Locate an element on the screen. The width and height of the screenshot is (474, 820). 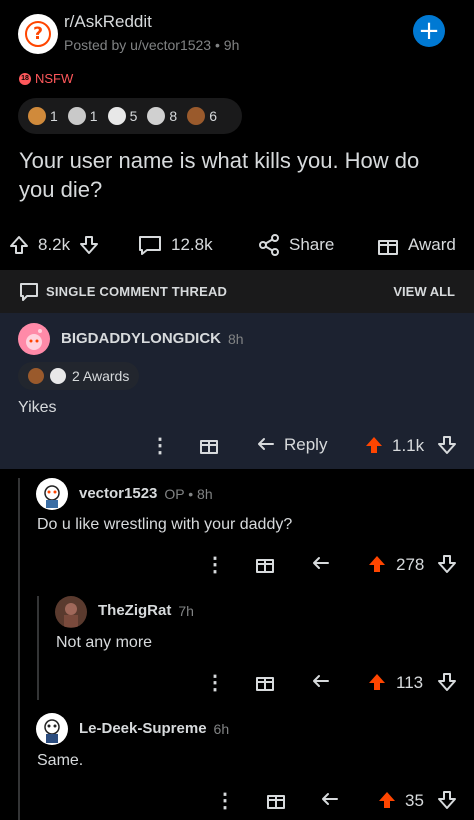
comment-actions: ⋮ 113 is located at coordinates (237, 682).